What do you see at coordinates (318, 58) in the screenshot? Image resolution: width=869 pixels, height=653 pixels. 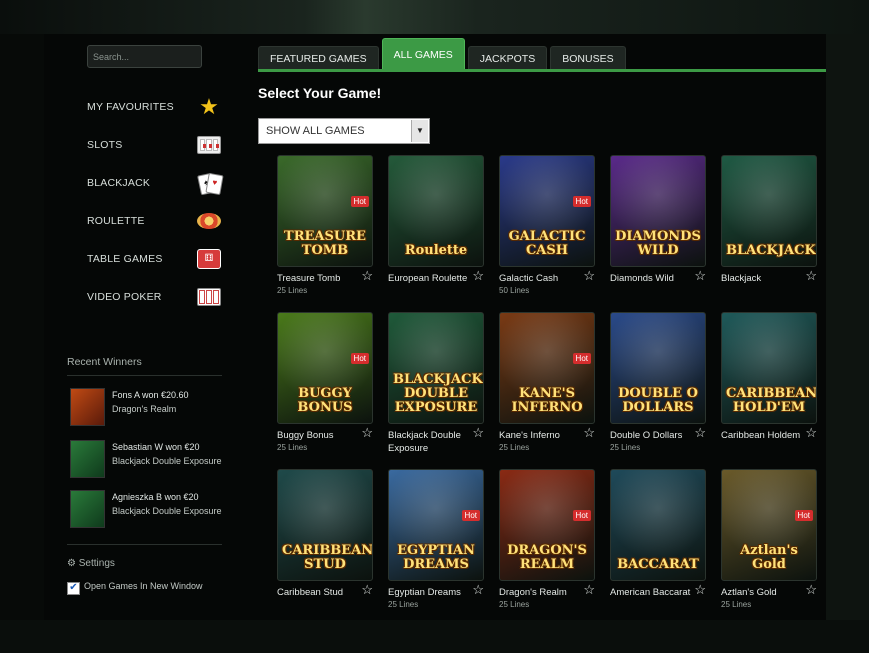 I see `tab-featured-games: FEATURED GAMES` at bounding box center [318, 58].